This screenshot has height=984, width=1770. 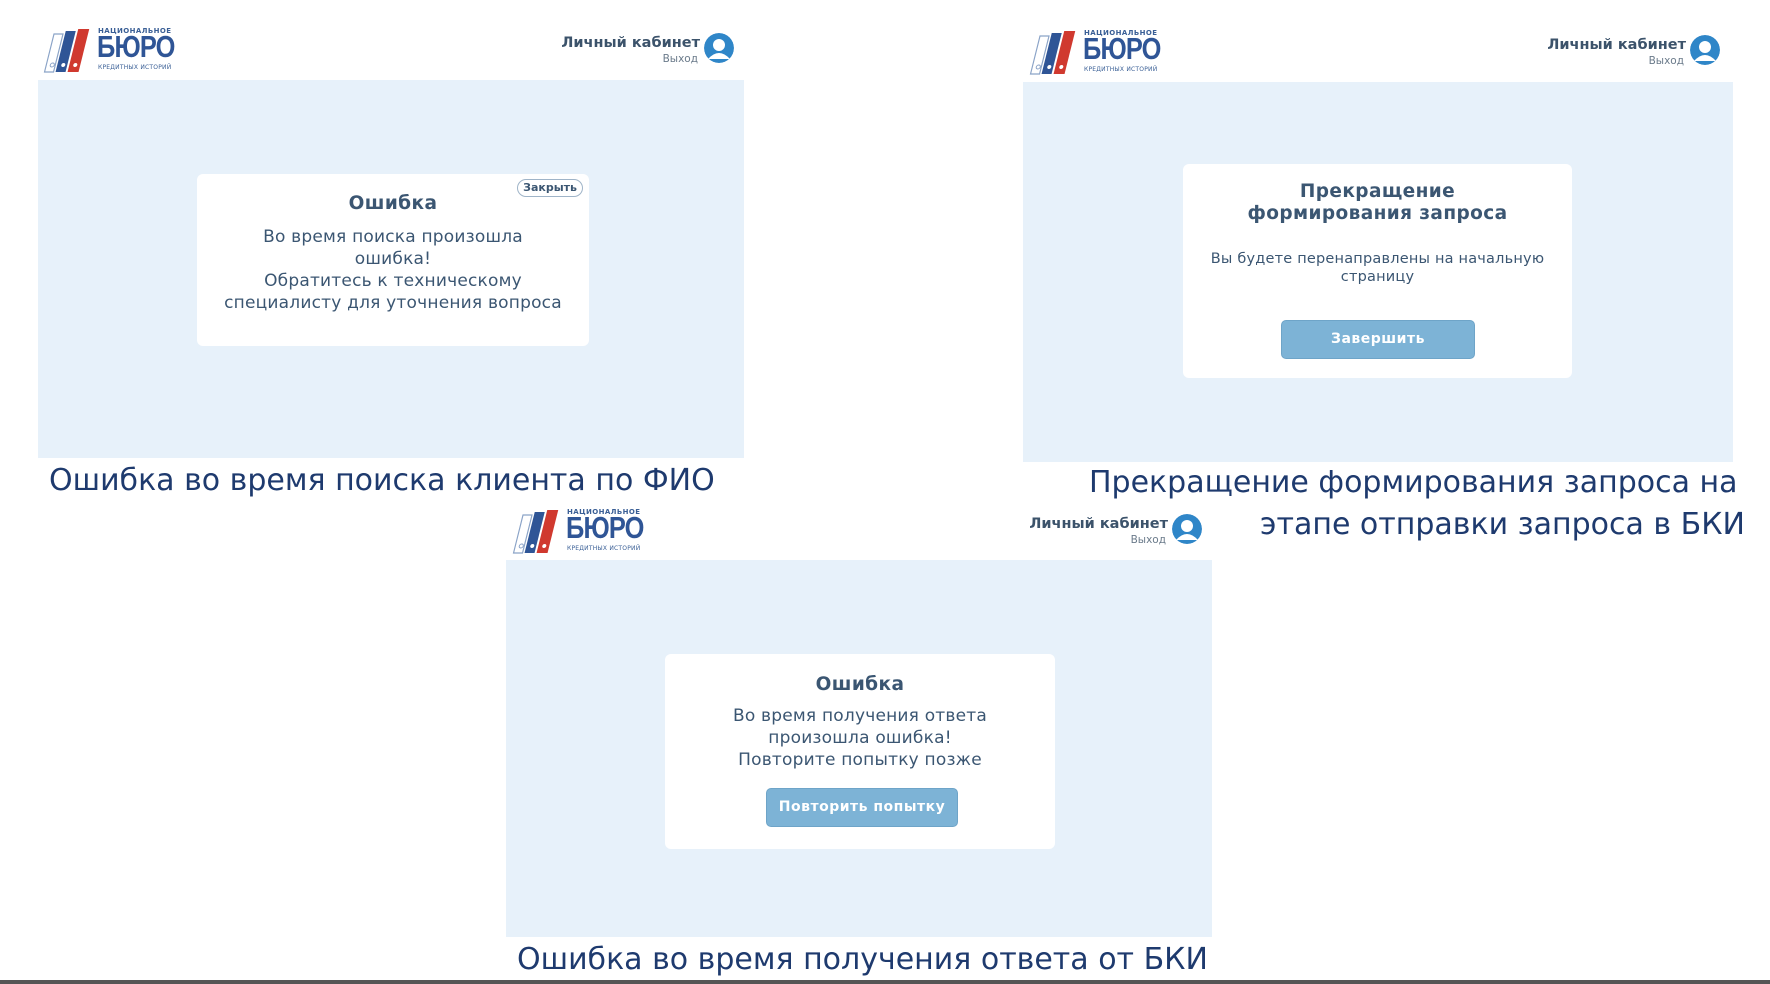 What do you see at coordinates (604, 548) in the screenshot?
I see `logo-bottom-text: КРЕДИТНЫХ ИСТОРИЙ` at bounding box center [604, 548].